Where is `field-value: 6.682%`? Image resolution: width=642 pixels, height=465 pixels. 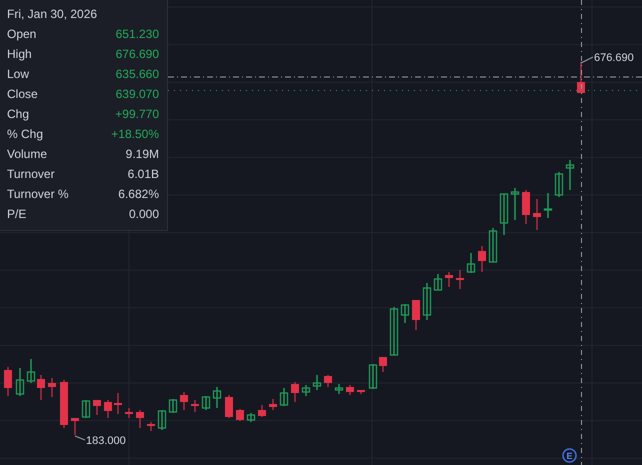 field-value: 6.682% is located at coordinates (138, 194).